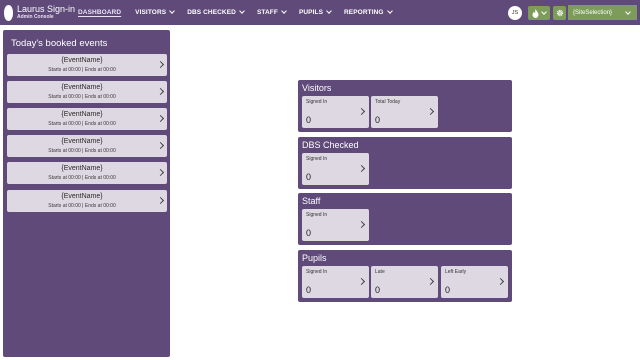 This screenshot has width=640, height=360. I want to click on staff-signed-in-card: Signed In 0, so click(335, 225).